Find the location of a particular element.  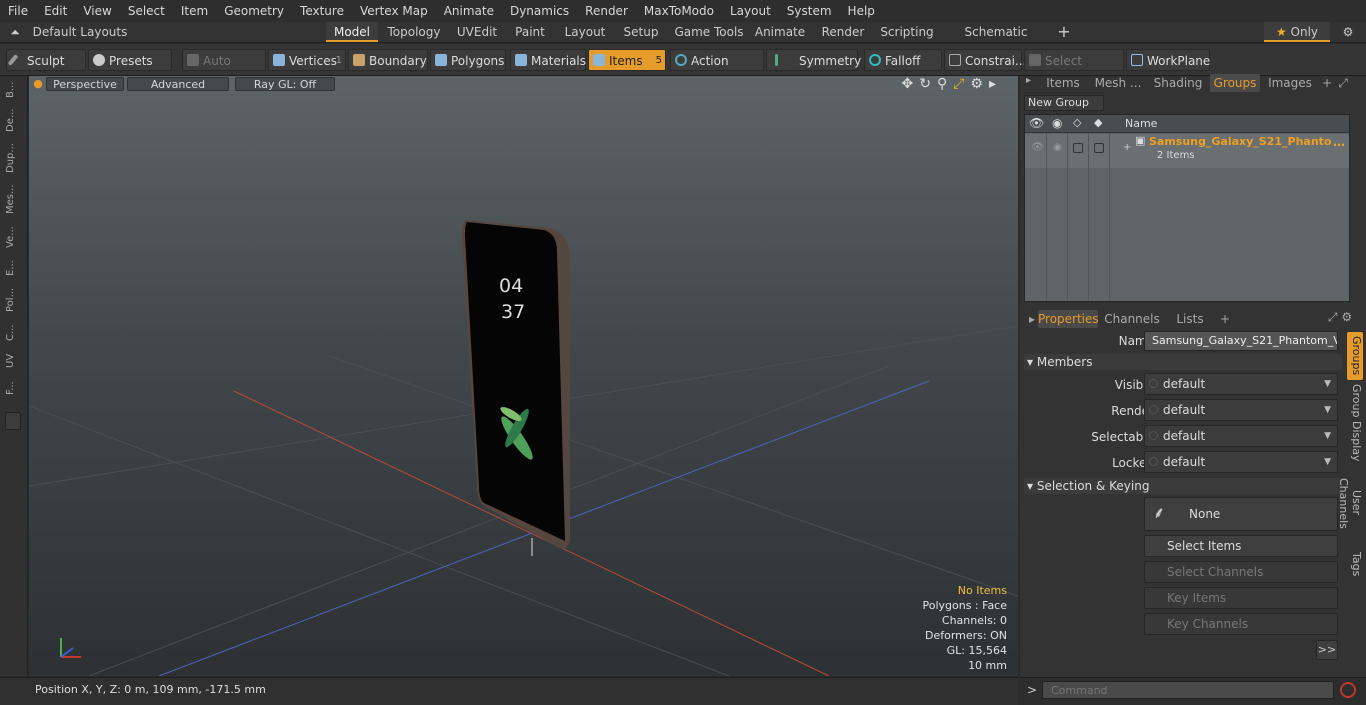

layouts-dropdown: Default Layouts ▾ is located at coordinates (80, 40).